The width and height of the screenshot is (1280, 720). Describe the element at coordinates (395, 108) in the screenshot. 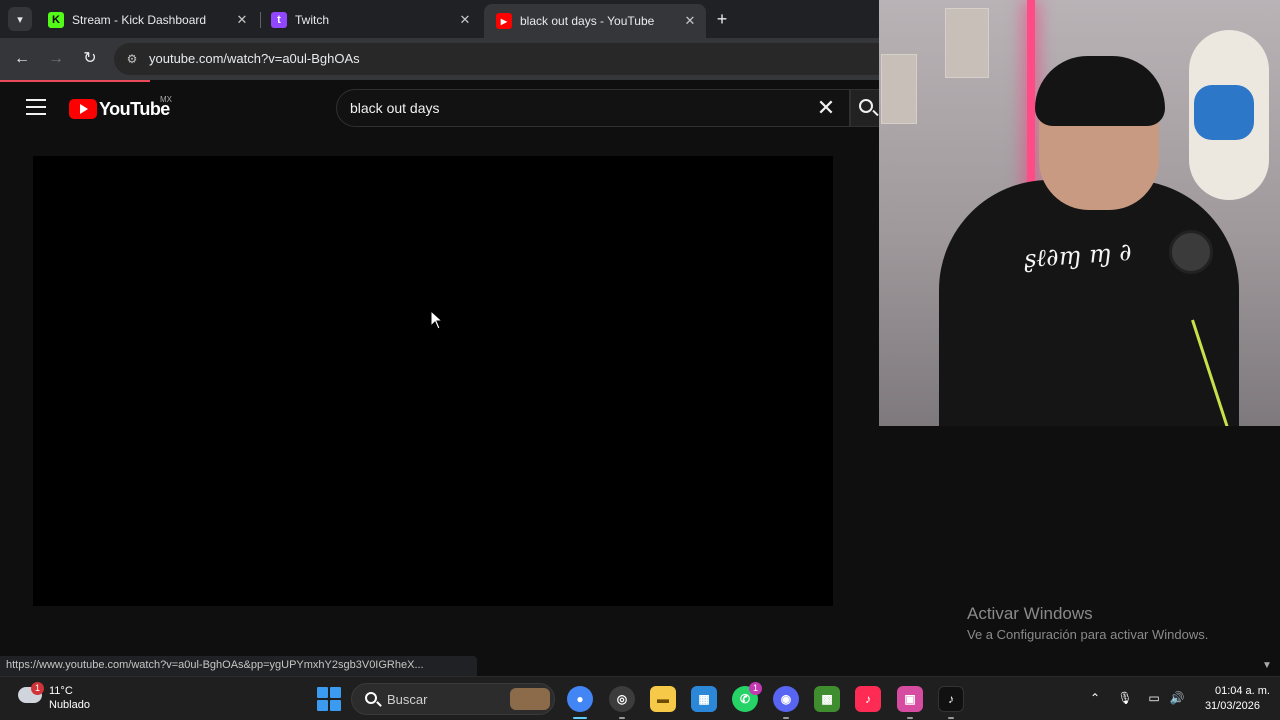

I see `search-input: black out days` at that location.